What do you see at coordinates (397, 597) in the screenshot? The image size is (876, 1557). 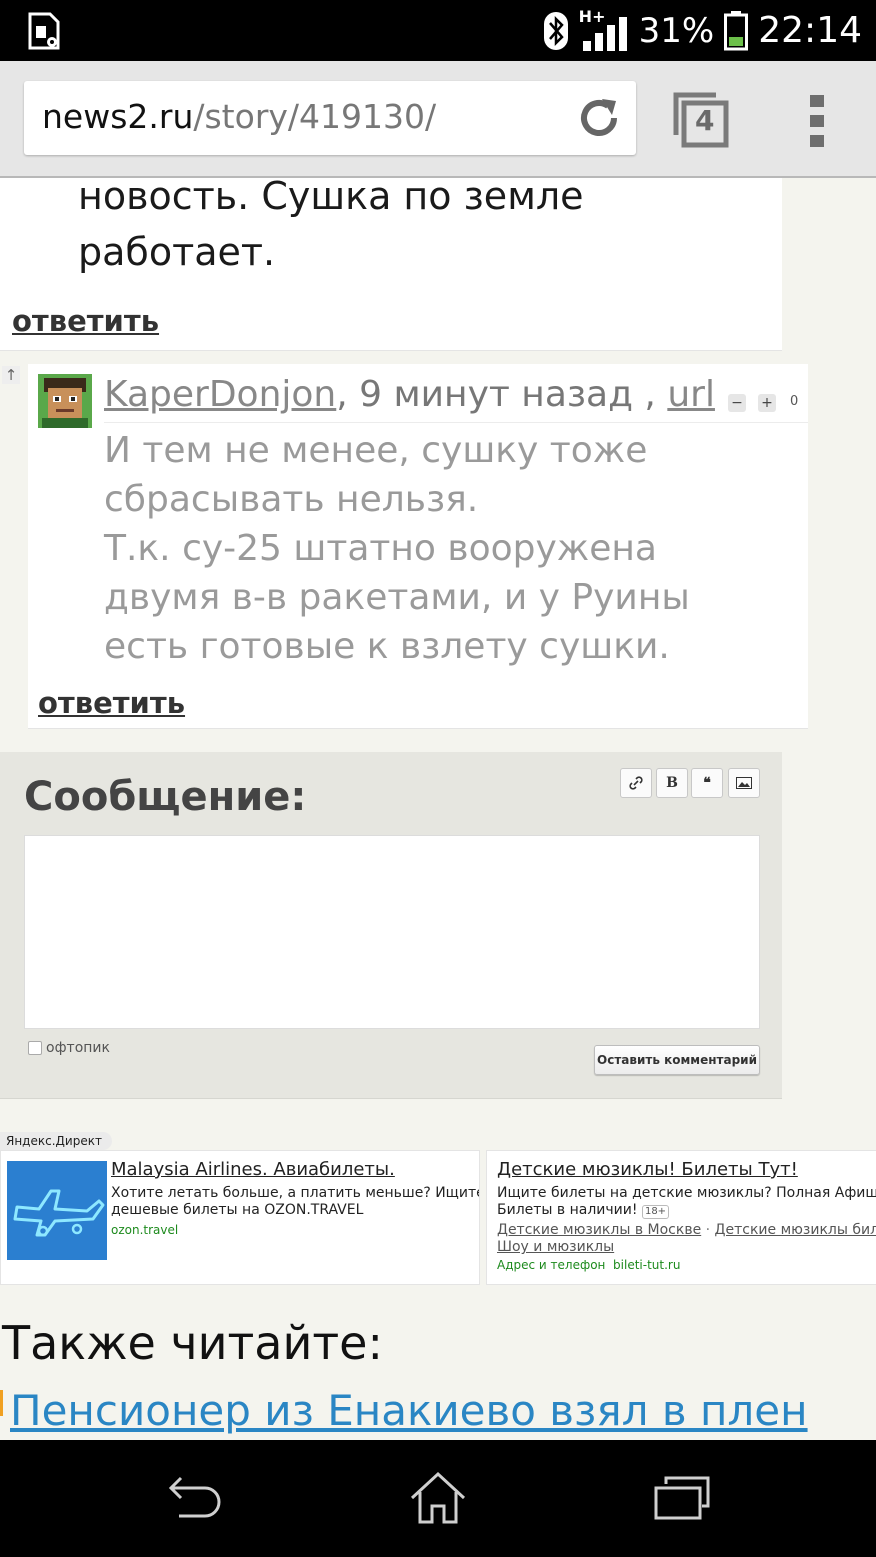 I see `comment-line: двумя в-в ракетами, и у Руины` at bounding box center [397, 597].